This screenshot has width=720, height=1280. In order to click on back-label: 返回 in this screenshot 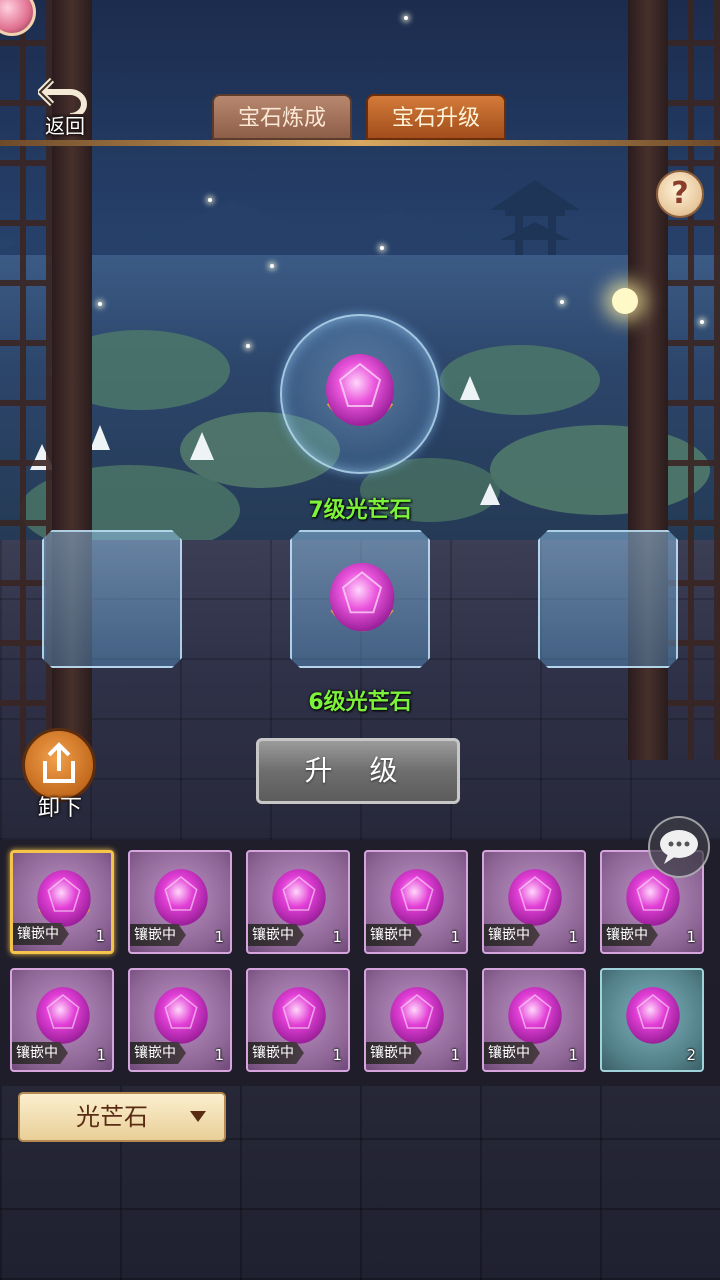, I will do `click(65, 126)`.